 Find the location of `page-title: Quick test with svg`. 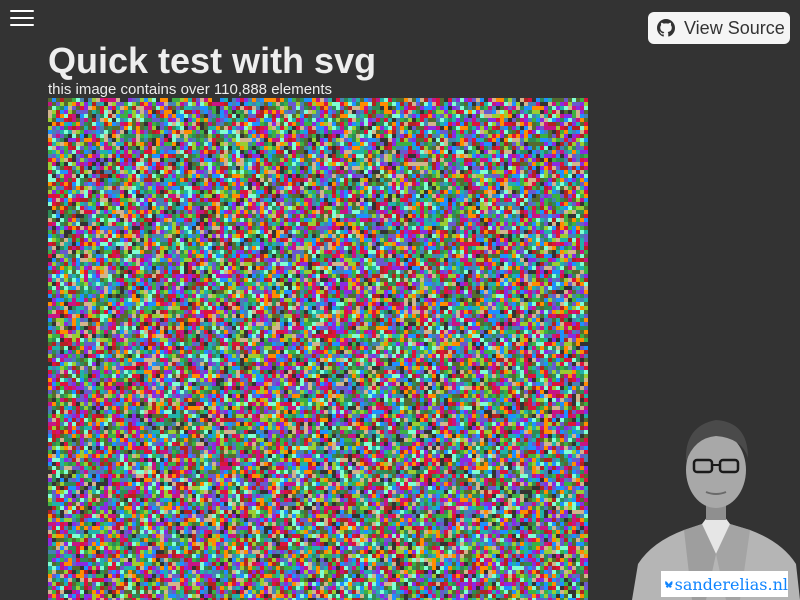

page-title: Quick test with svg is located at coordinates (212, 61).